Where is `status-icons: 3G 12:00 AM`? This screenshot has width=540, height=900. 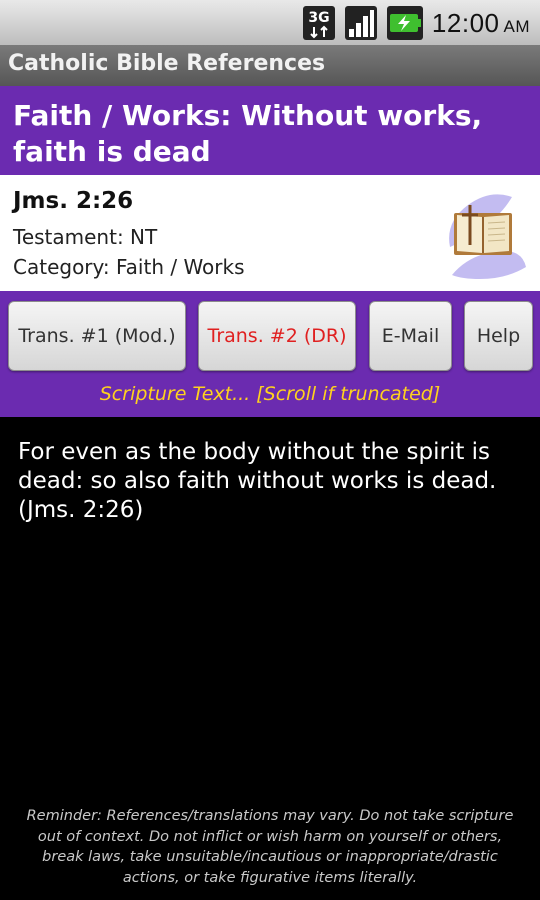
status-icons: 3G 12:00 AM is located at coordinates (416, 23).